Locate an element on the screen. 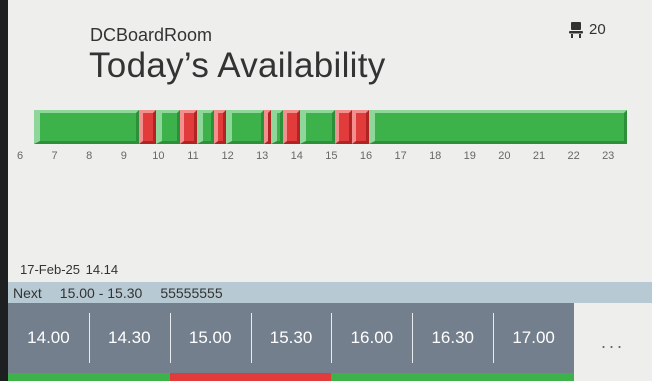 This screenshot has height=381, width=652. chair-icon is located at coordinates (576, 29).